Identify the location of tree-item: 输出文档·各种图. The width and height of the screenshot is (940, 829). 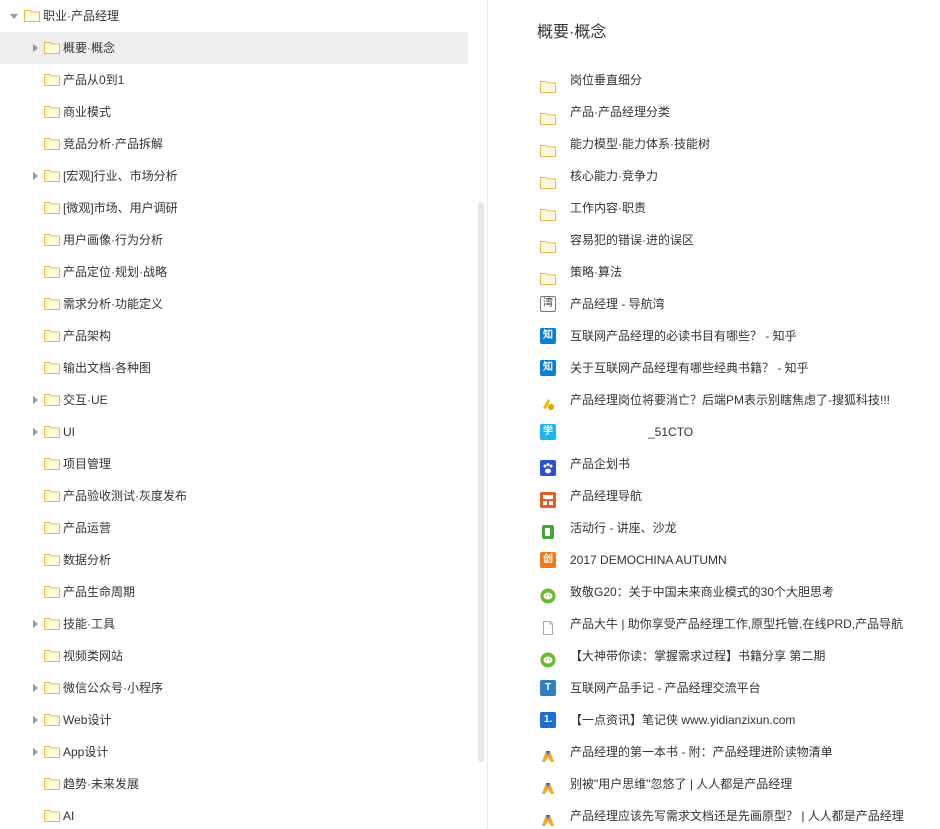
(238, 368).